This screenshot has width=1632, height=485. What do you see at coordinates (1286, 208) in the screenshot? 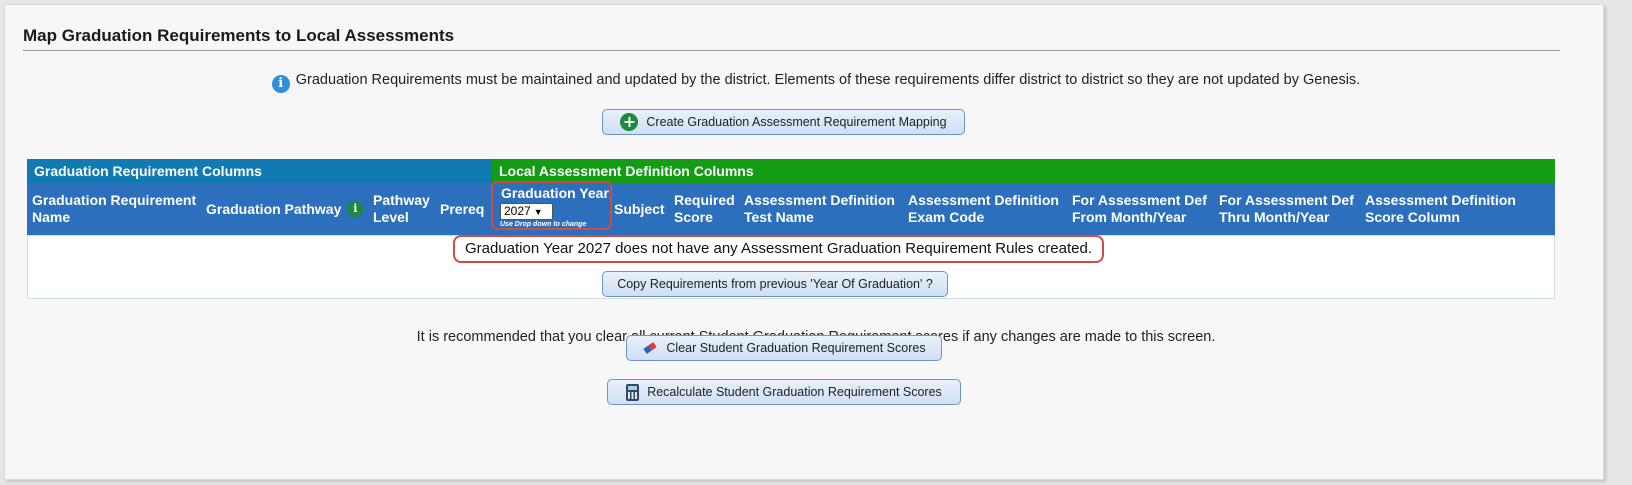
I see `col-thru-month-year: For Assessment Def Thru Month/Year` at bounding box center [1286, 208].